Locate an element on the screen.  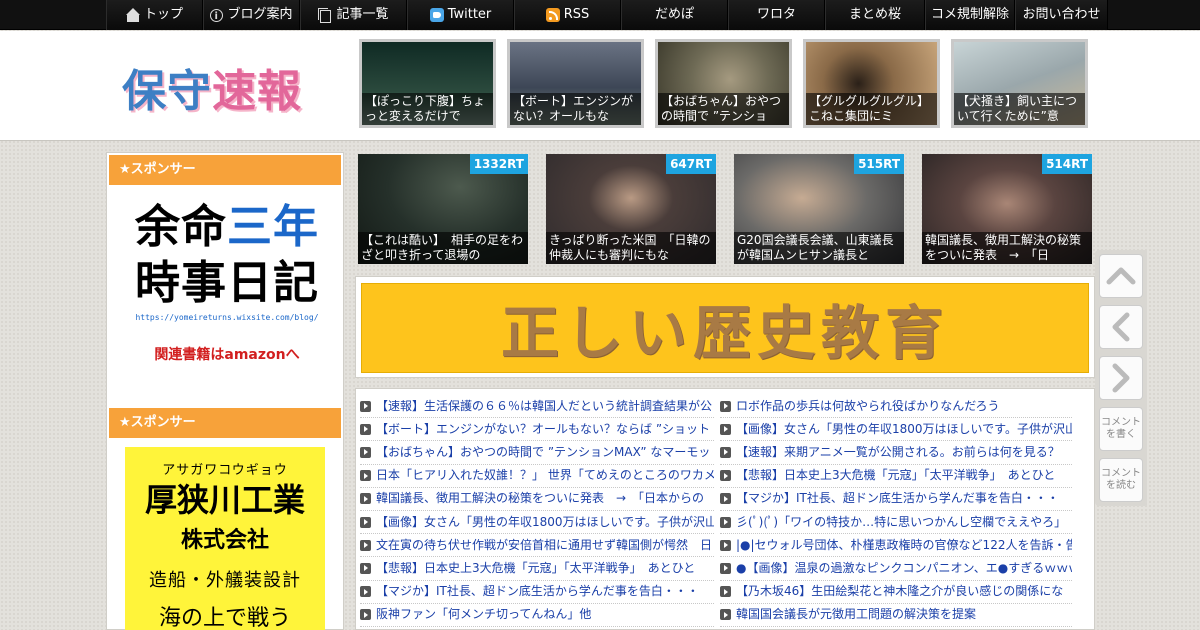
scroll-top-button is located at coordinates (1121, 276).